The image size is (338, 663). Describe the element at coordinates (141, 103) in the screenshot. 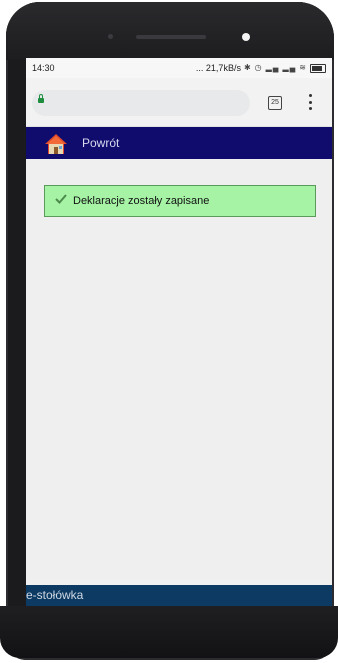

I see `address-bar` at that location.